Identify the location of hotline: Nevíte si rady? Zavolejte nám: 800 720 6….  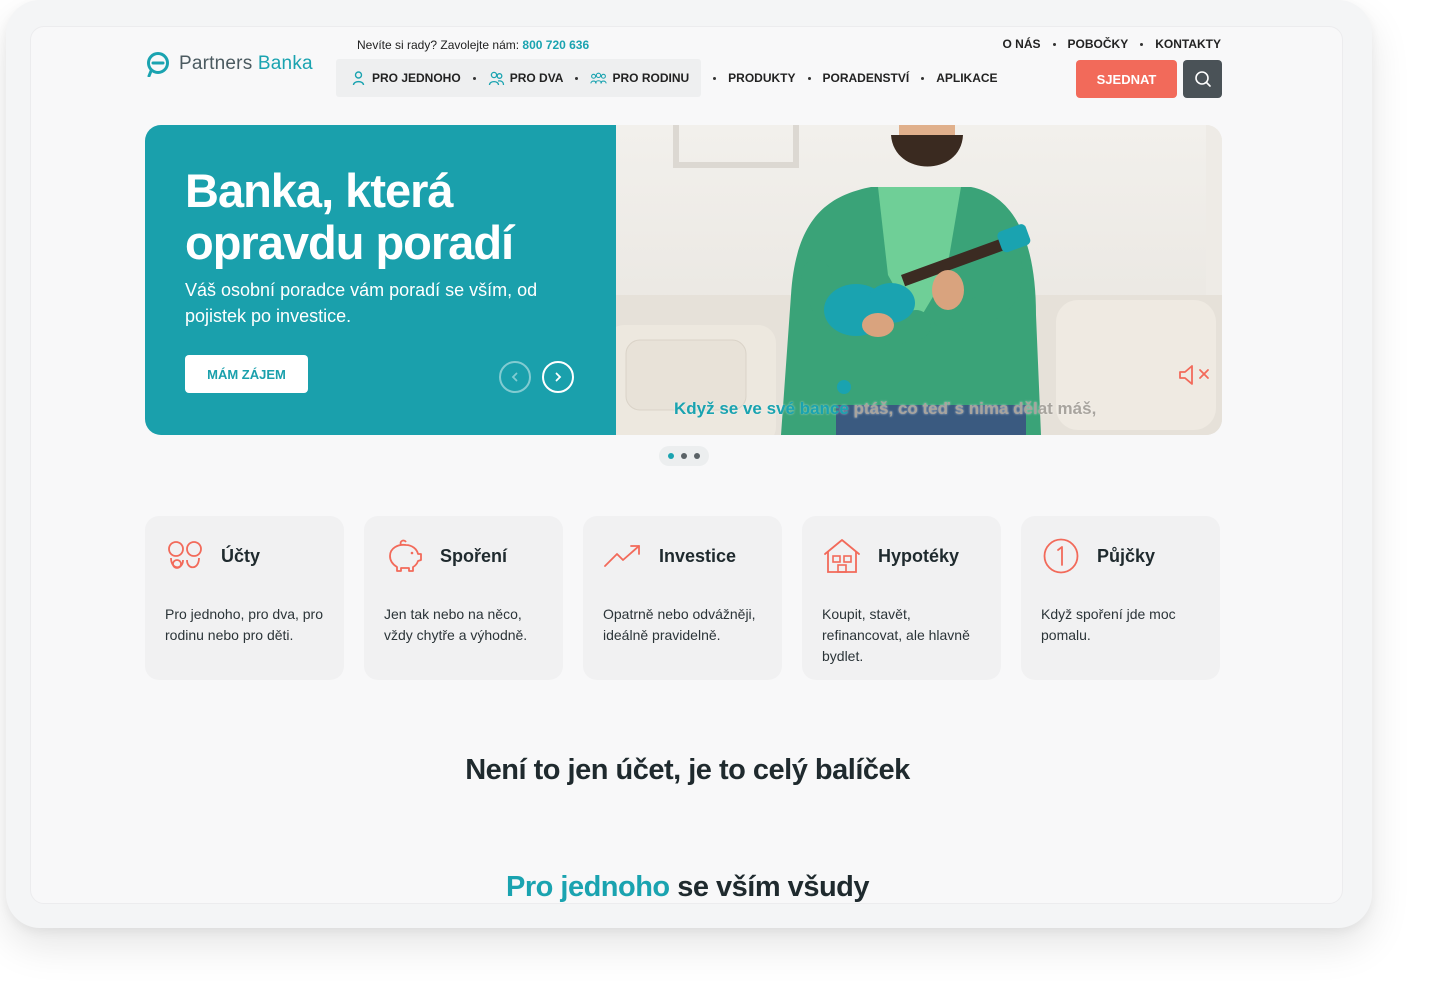
(473, 45).